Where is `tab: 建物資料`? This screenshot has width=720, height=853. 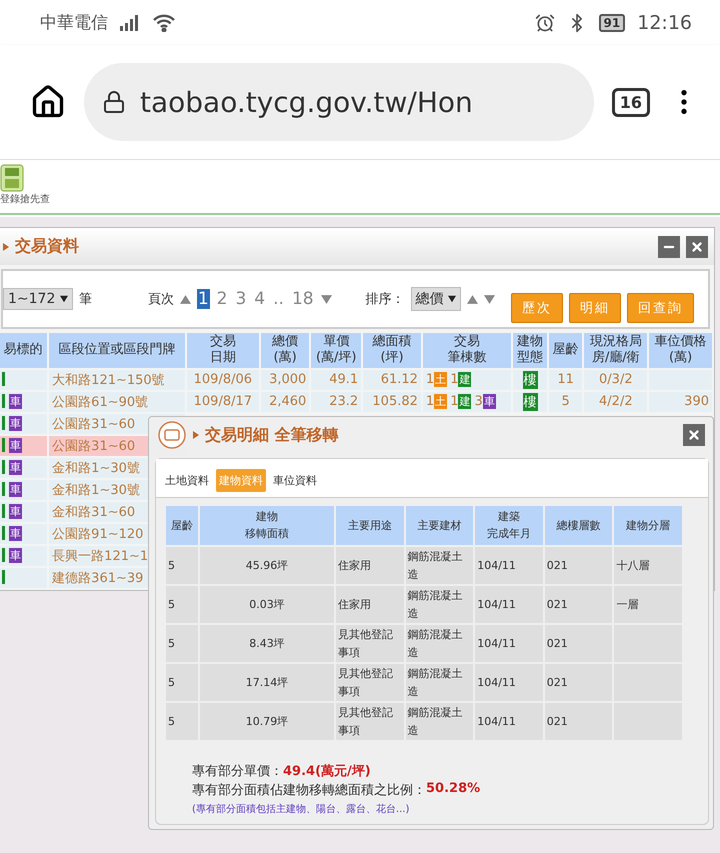 tab: 建物資料 is located at coordinates (241, 480).